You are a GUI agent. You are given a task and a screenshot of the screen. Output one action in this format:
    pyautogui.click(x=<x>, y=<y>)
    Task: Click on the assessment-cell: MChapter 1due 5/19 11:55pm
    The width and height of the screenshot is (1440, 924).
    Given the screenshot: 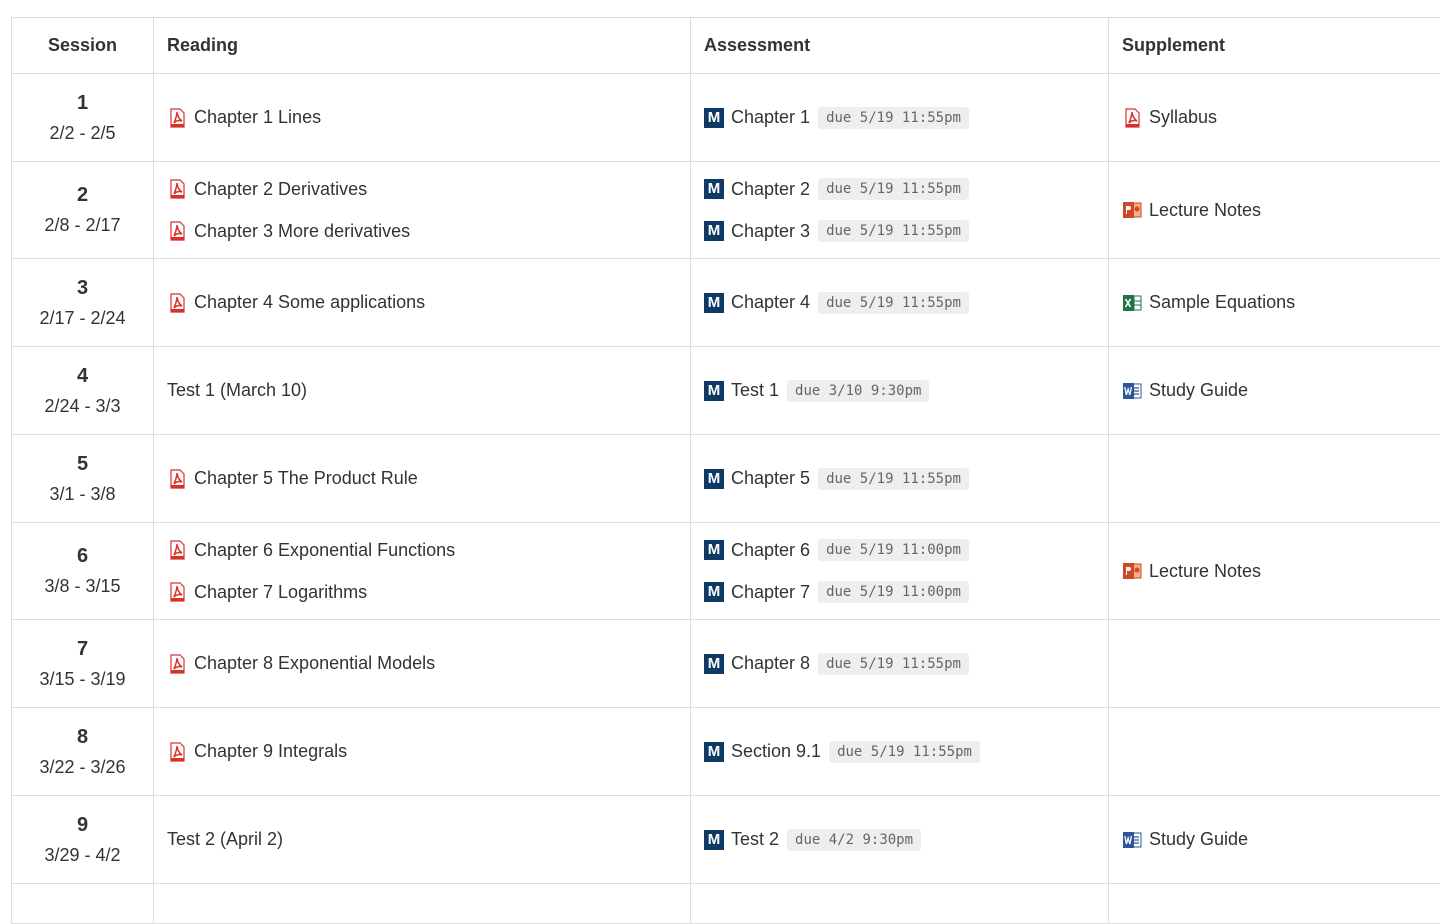 What is the action you would take?
    pyautogui.click(x=900, y=118)
    